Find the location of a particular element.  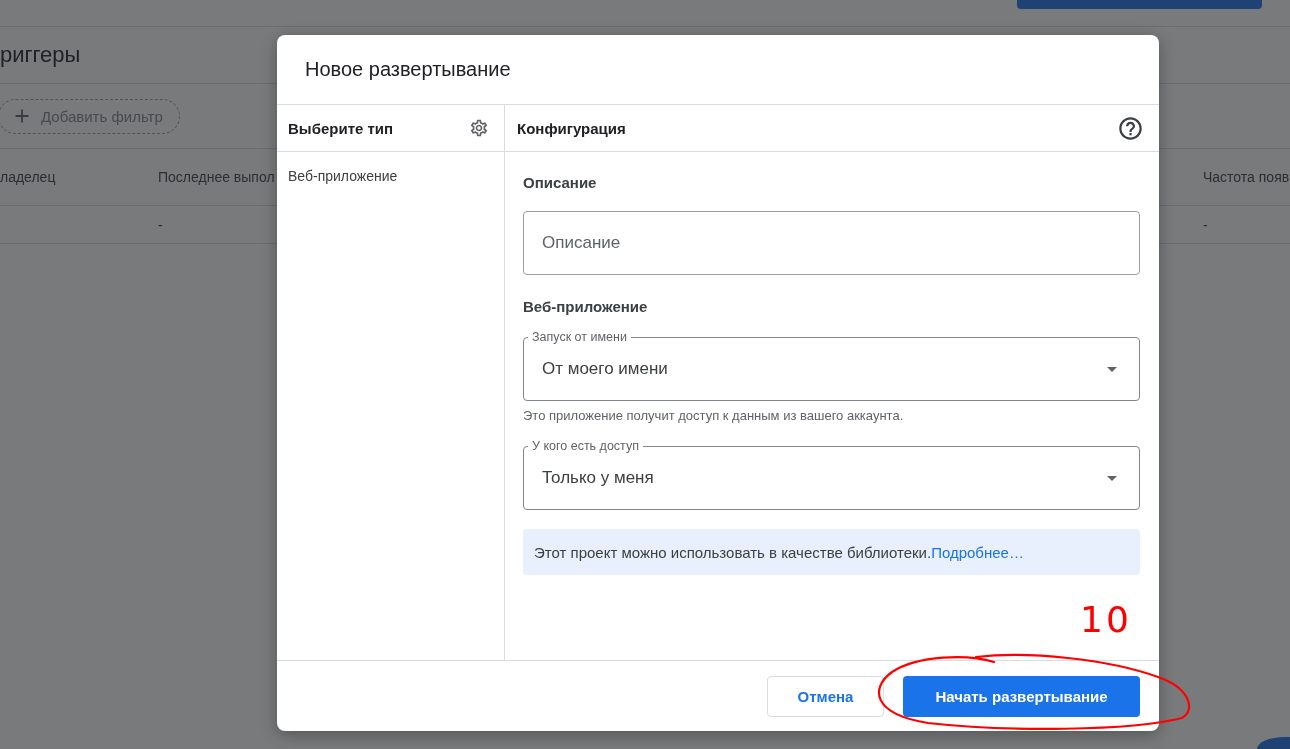

cancel-button: Отмена is located at coordinates (825, 696).